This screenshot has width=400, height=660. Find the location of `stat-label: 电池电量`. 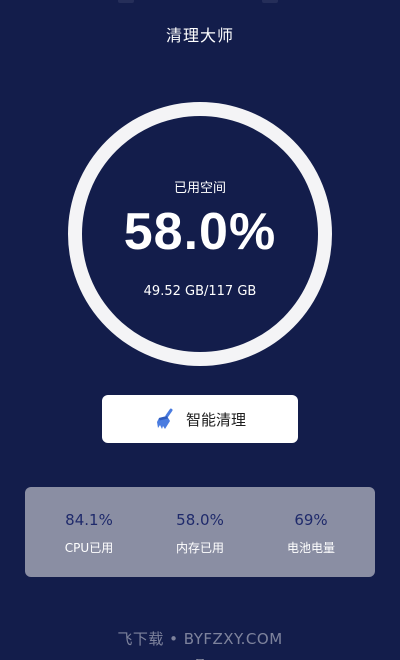

stat-label: 电池电量 is located at coordinates (310, 548).